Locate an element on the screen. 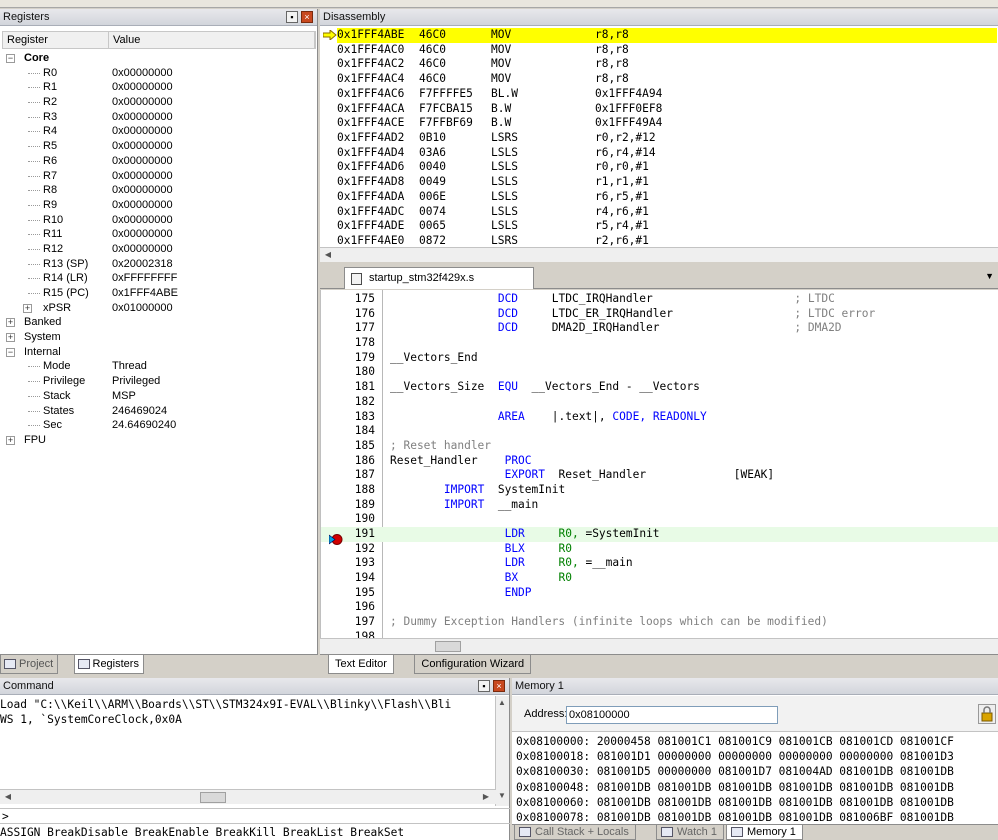 Image resolution: width=998 pixels, height=840 pixels. tab-registers: Registers is located at coordinates (108, 664).